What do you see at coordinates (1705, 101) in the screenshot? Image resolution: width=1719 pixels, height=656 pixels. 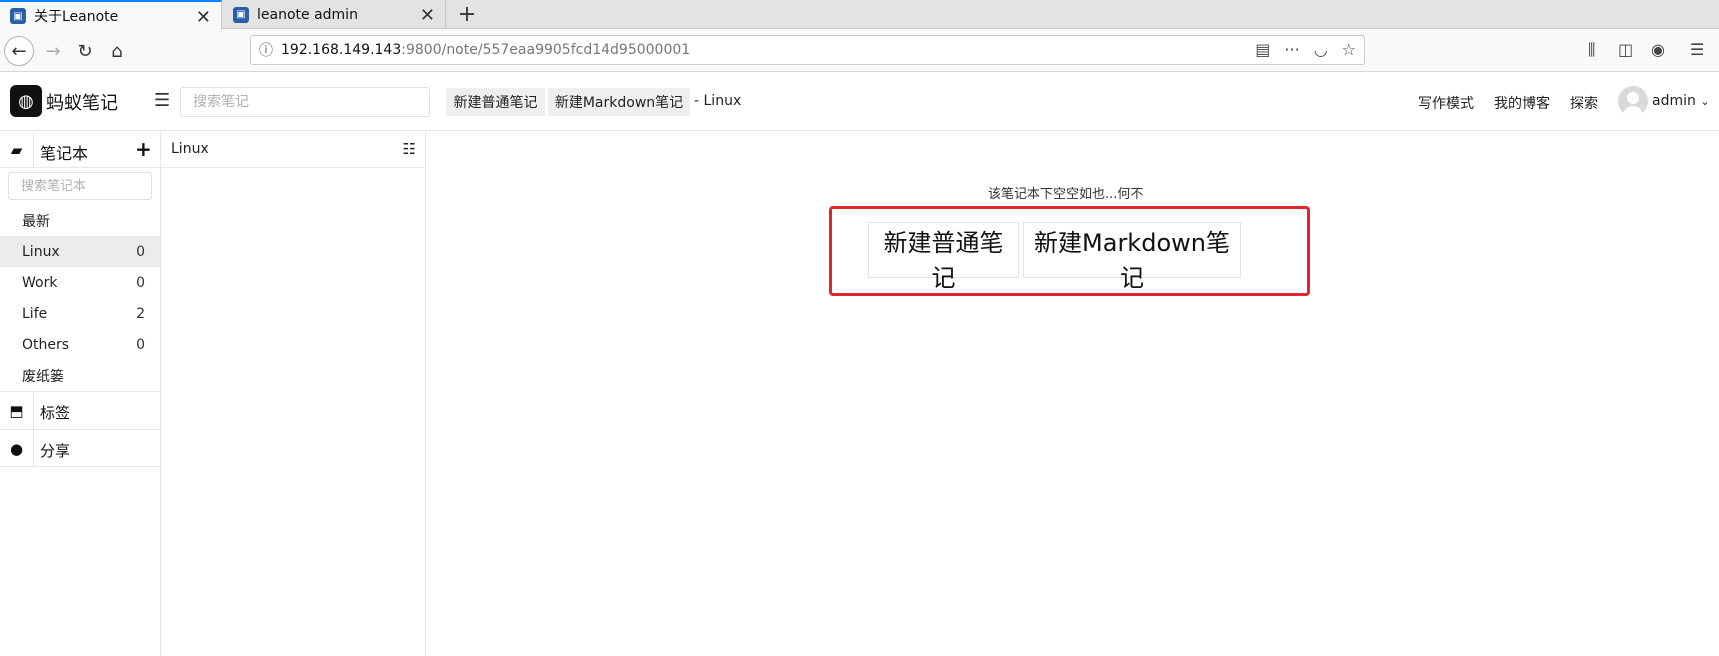 I see `chevron-down-icon: ⌄` at bounding box center [1705, 101].